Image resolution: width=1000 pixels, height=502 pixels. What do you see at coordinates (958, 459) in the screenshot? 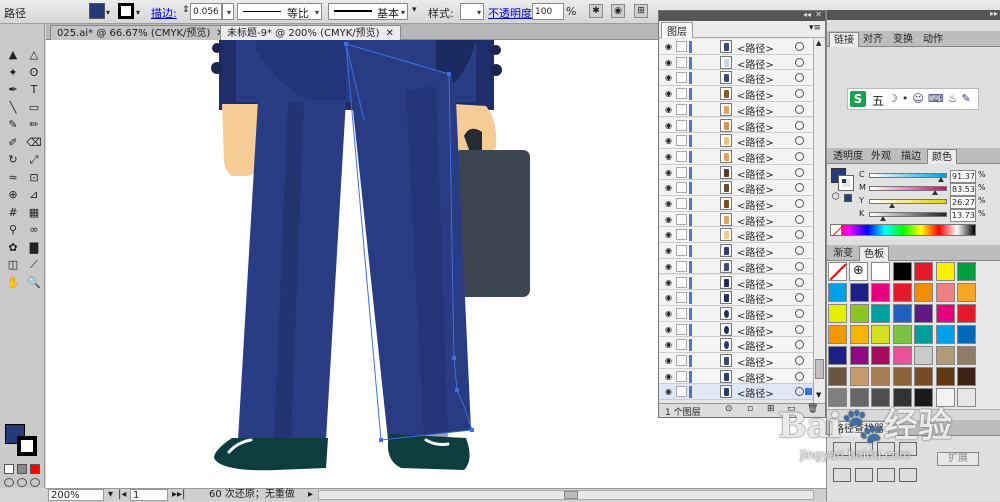
I see `expand-button: 扩展` at bounding box center [958, 459].